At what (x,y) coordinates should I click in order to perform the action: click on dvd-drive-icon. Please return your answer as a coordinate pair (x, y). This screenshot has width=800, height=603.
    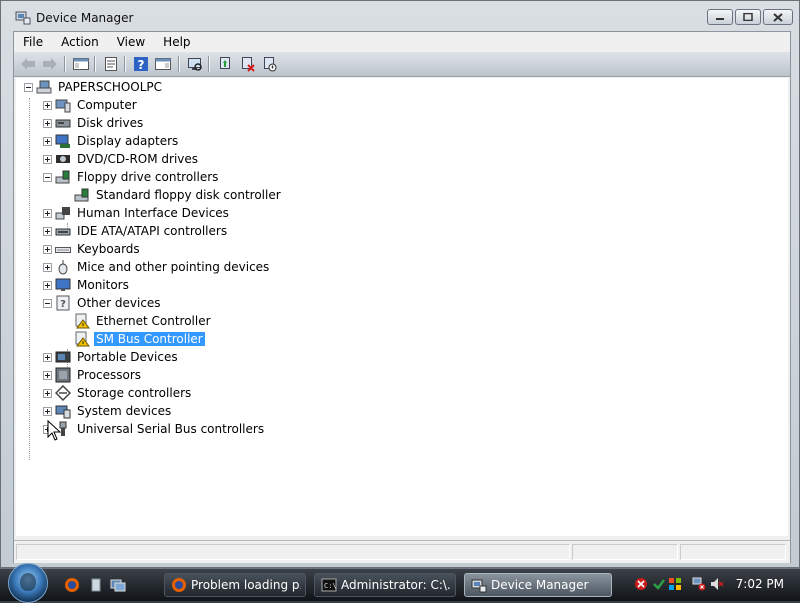
    Looking at the image, I should click on (63, 159).